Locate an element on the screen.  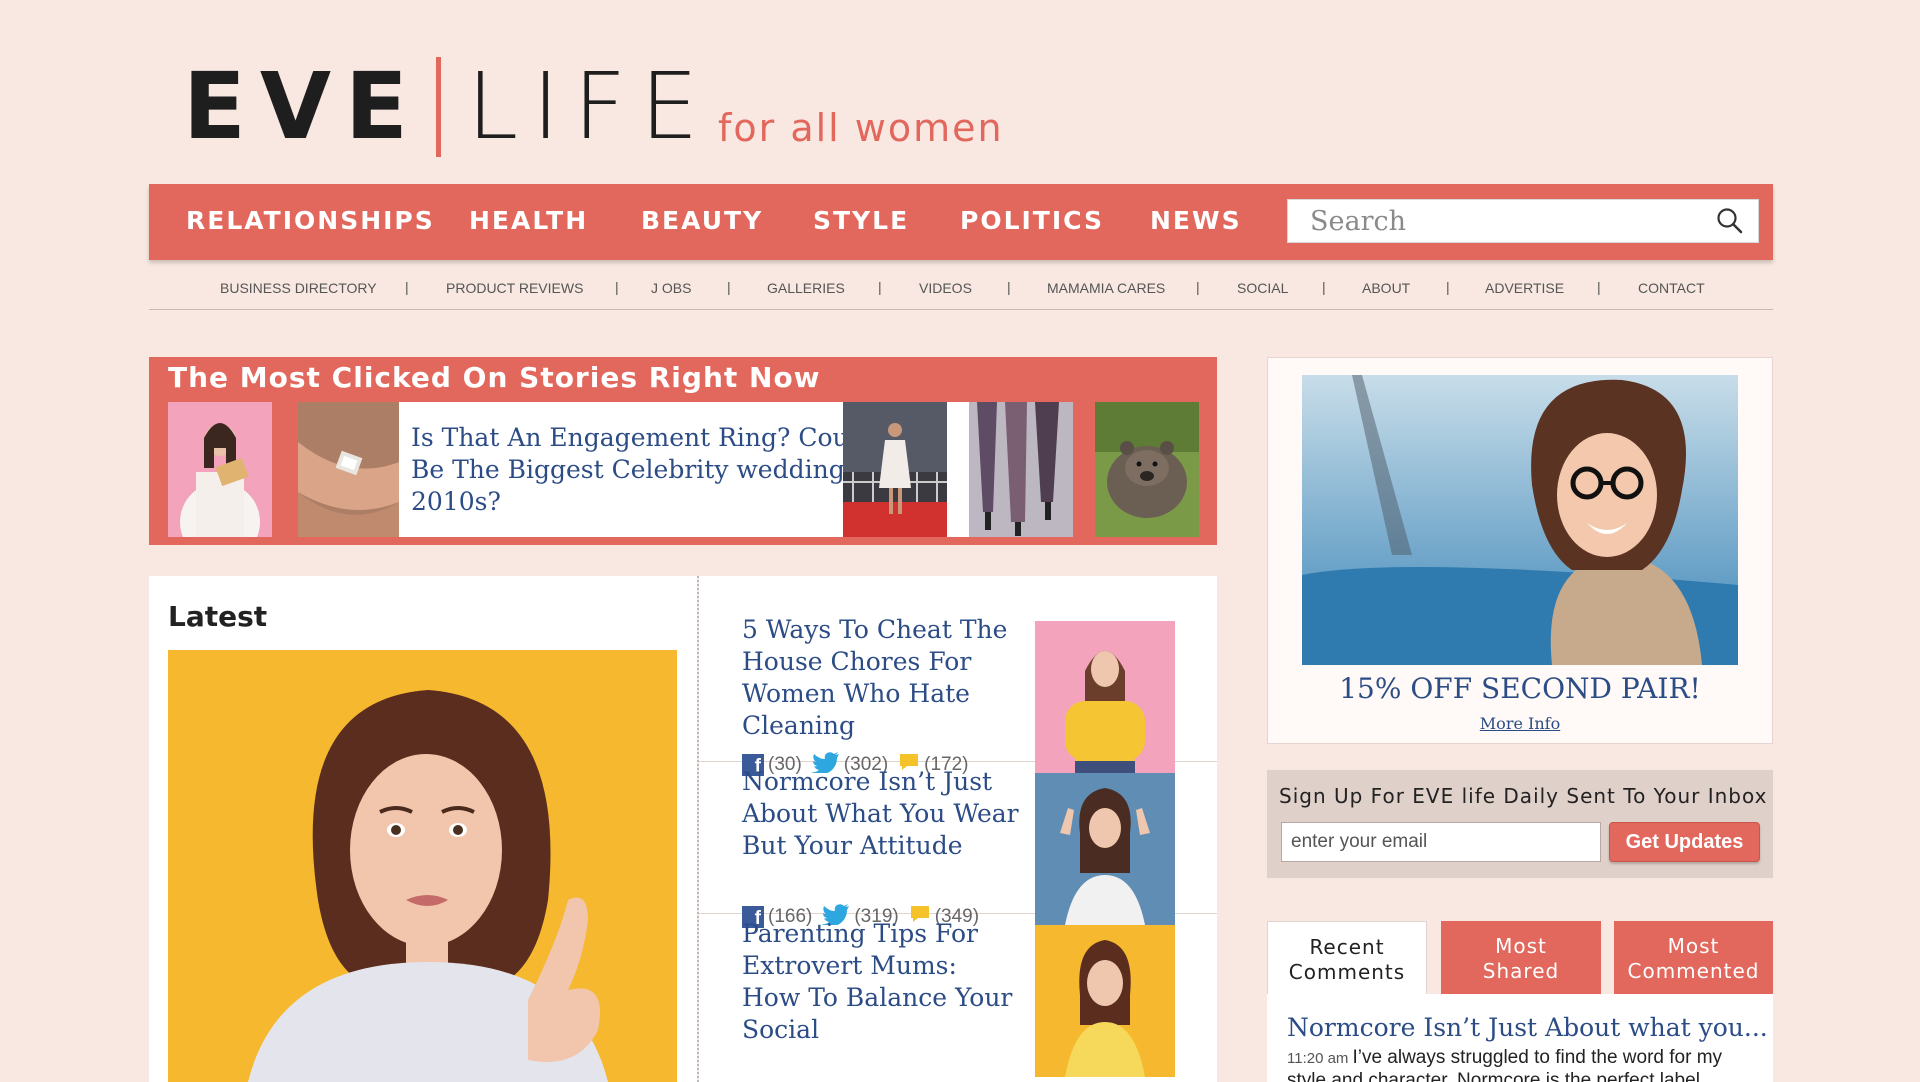
ad-more-info-link: More Info is located at coordinates (1520, 723).